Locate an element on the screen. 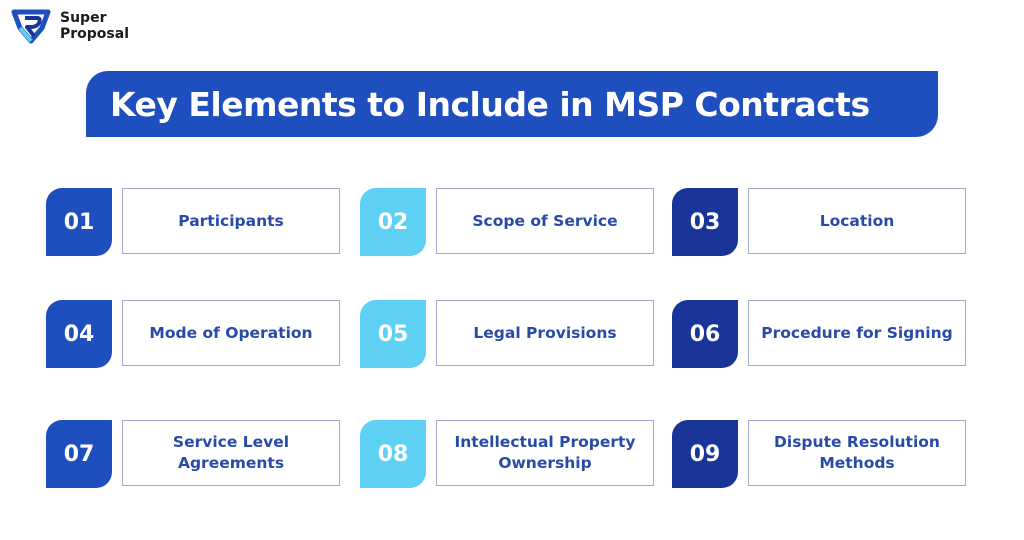 The width and height of the screenshot is (1024, 540). element-item-08: 08 Intellectual Property Ownership is located at coordinates (508, 454).